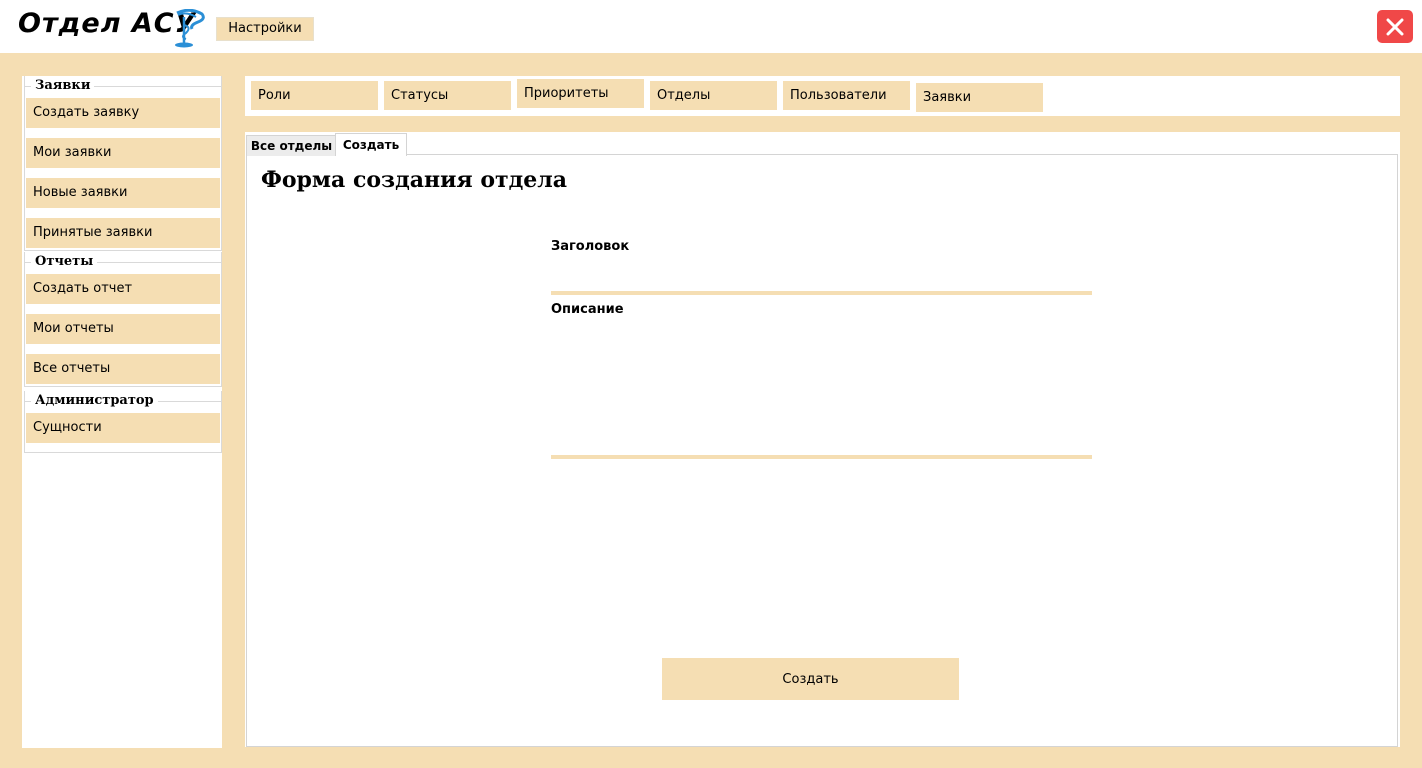 Image resolution: width=1422 pixels, height=768 pixels. I want to click on app-title: Отдел АСУ, so click(107, 23).